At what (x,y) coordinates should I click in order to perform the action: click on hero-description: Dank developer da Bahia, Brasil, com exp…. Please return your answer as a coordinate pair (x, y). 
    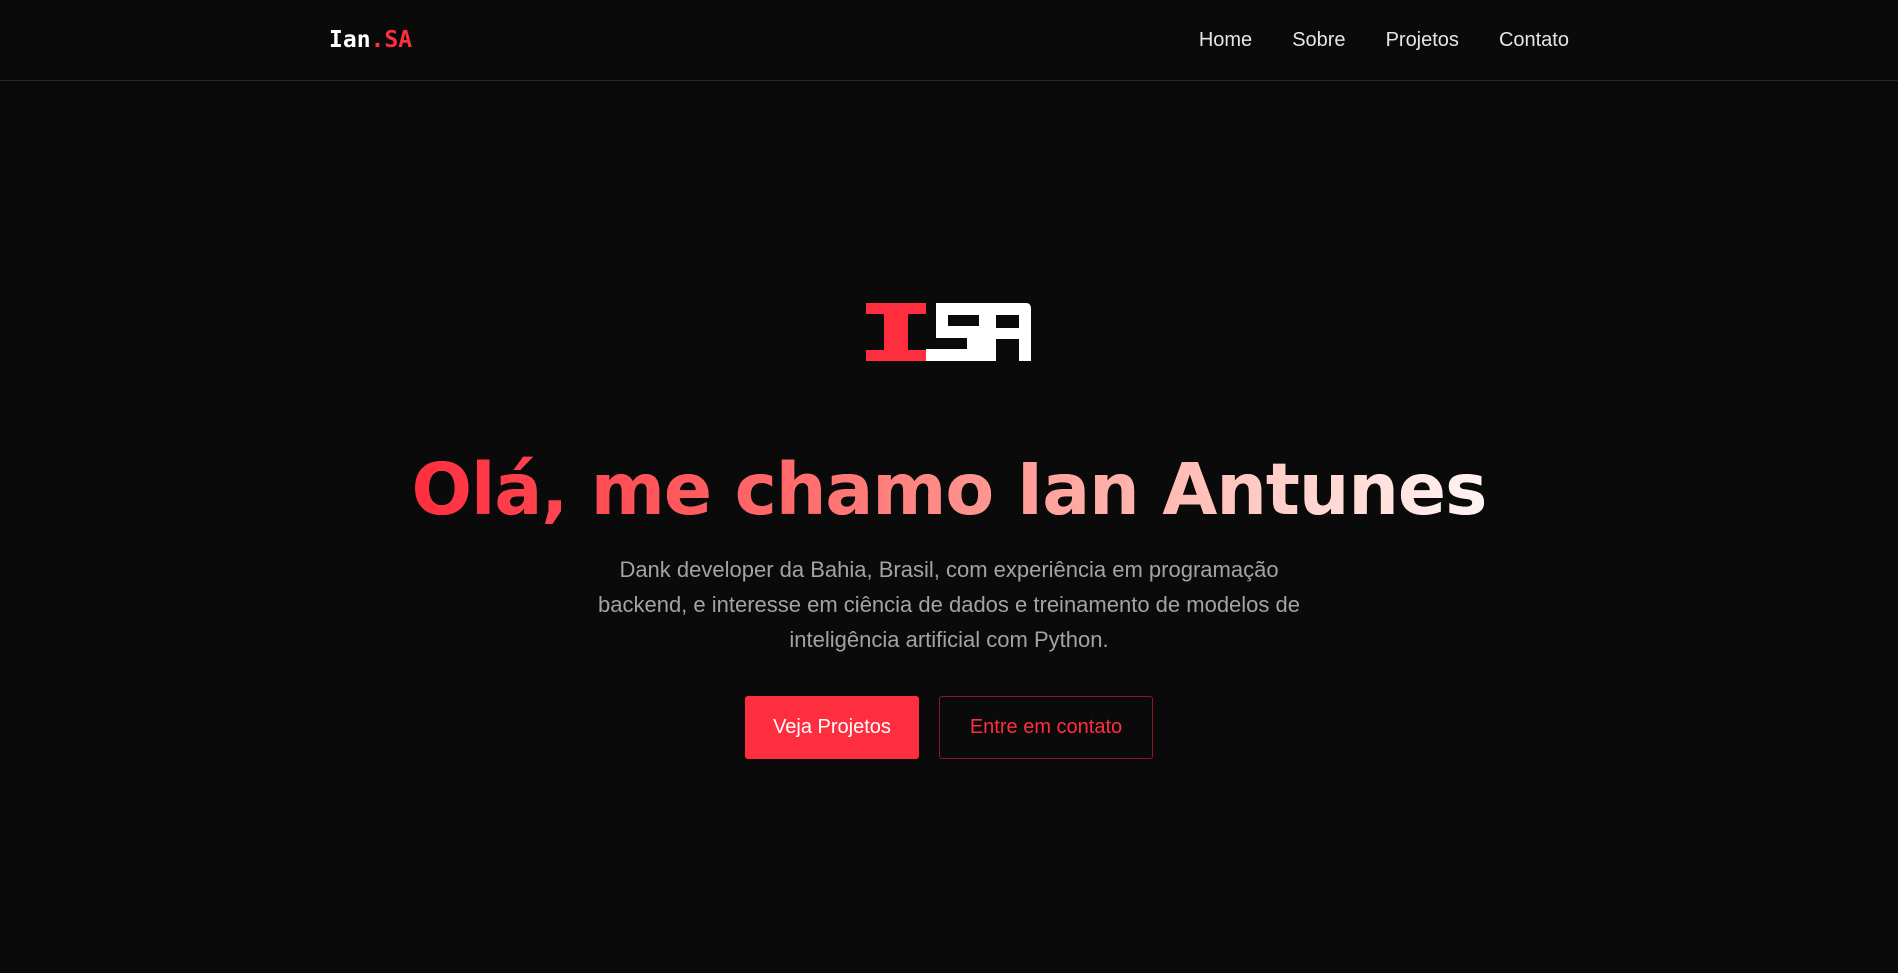
    Looking at the image, I should click on (949, 604).